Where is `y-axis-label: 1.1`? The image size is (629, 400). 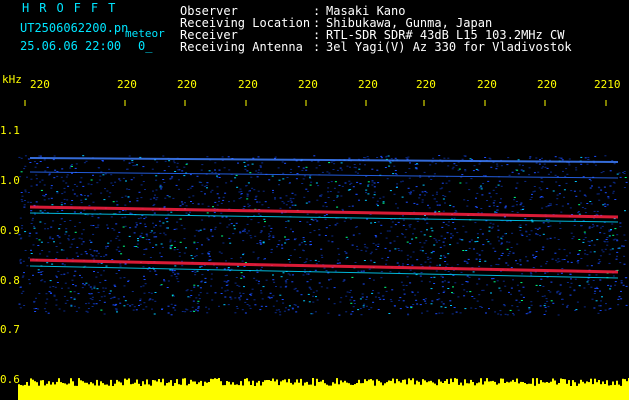
y-axis-label: 1.1 is located at coordinates (10, 130).